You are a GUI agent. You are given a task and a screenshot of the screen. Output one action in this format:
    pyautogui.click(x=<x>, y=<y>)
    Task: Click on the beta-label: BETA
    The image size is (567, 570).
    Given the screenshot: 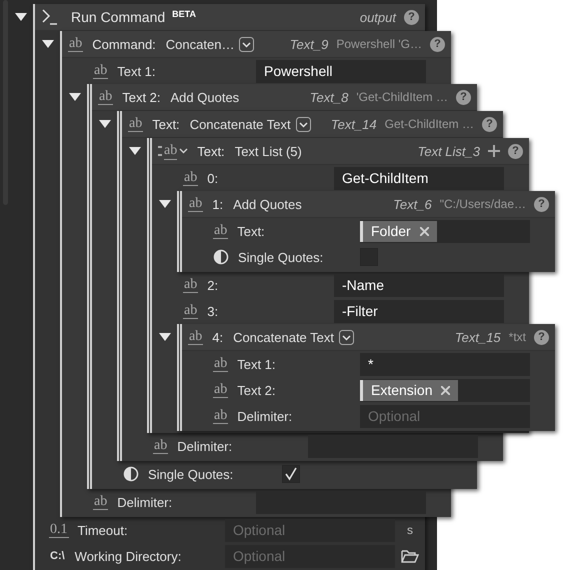 What is the action you would take?
    pyautogui.click(x=184, y=14)
    